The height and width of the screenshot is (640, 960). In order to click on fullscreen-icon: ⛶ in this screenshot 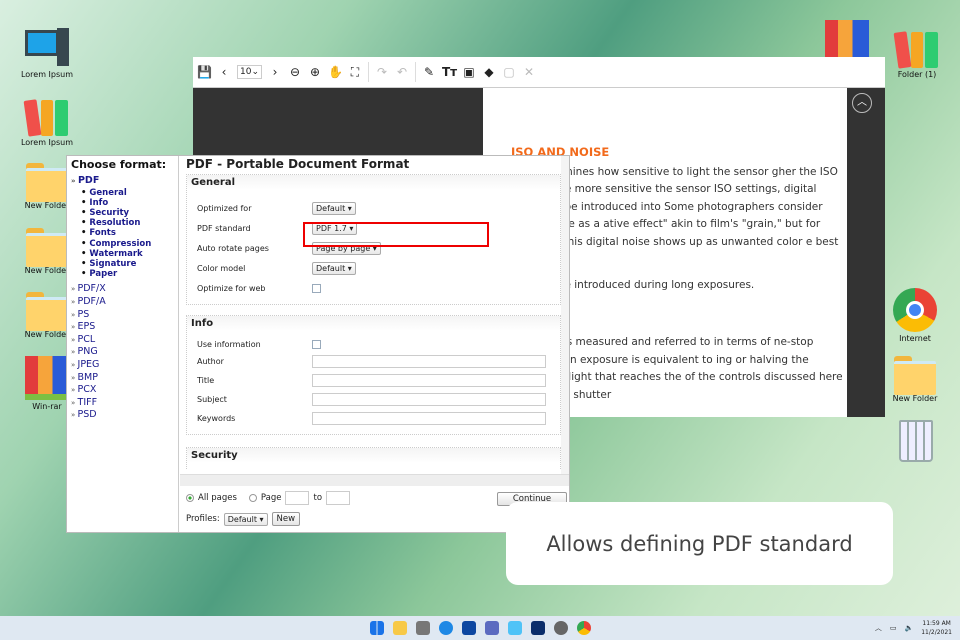, I will do `click(355, 72)`.